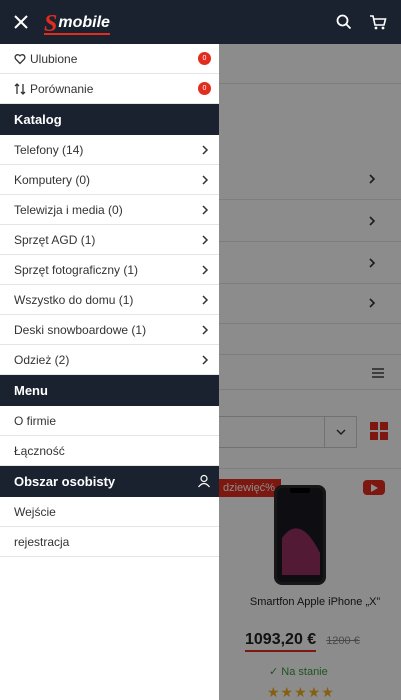 This screenshot has width=401, height=700. What do you see at coordinates (204, 88) in the screenshot?
I see `compare-count-badge: 0` at bounding box center [204, 88].